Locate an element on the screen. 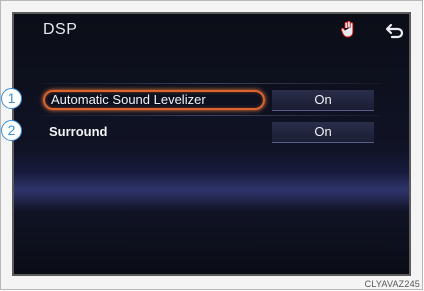 This screenshot has height=291, width=424. callout-number-2: 2 is located at coordinates (11, 130).